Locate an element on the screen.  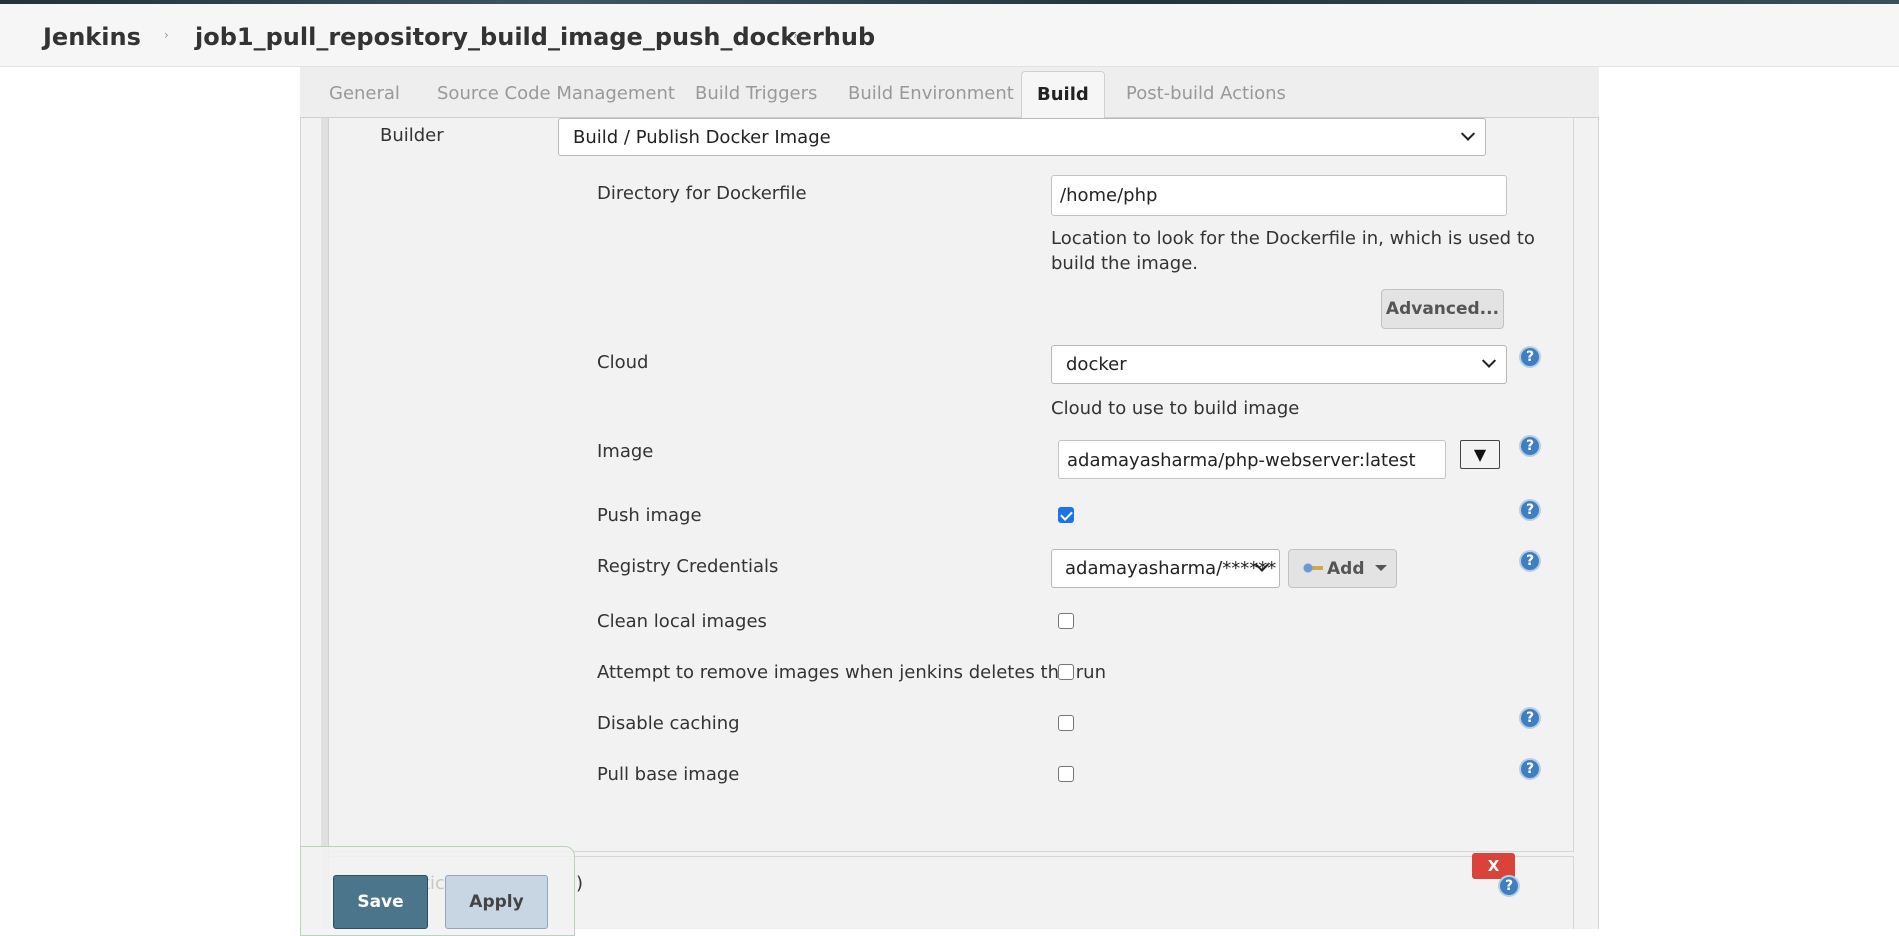
registry-credentials-value: adamayasharma/****** is located at coordinates (1171, 568).